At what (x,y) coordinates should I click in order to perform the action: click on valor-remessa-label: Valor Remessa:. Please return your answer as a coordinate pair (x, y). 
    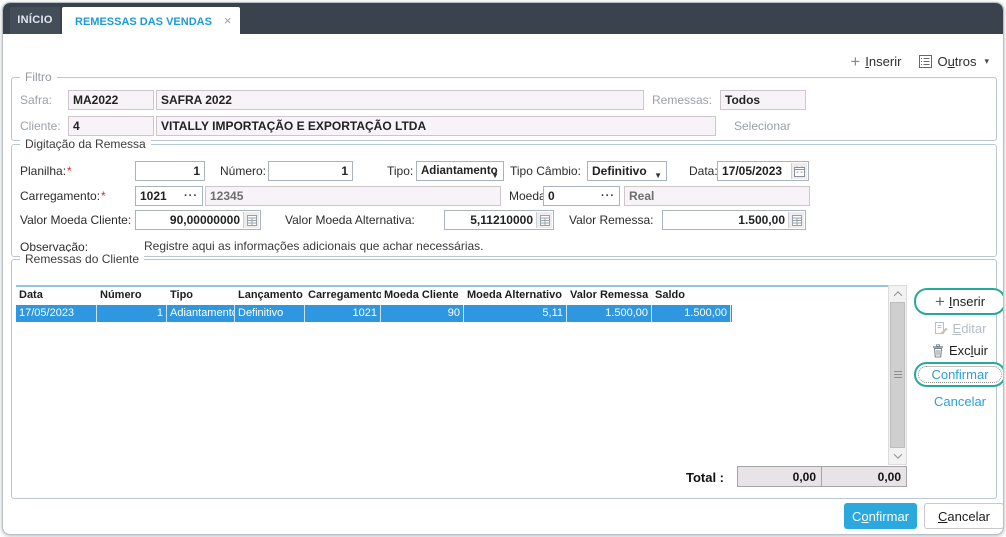
    Looking at the image, I should click on (611, 220).